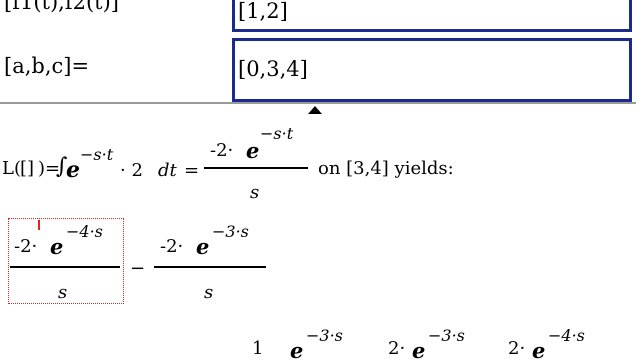  Describe the element at coordinates (47, 66) in the screenshot. I see `abc-label: [a,b,c]=` at that location.